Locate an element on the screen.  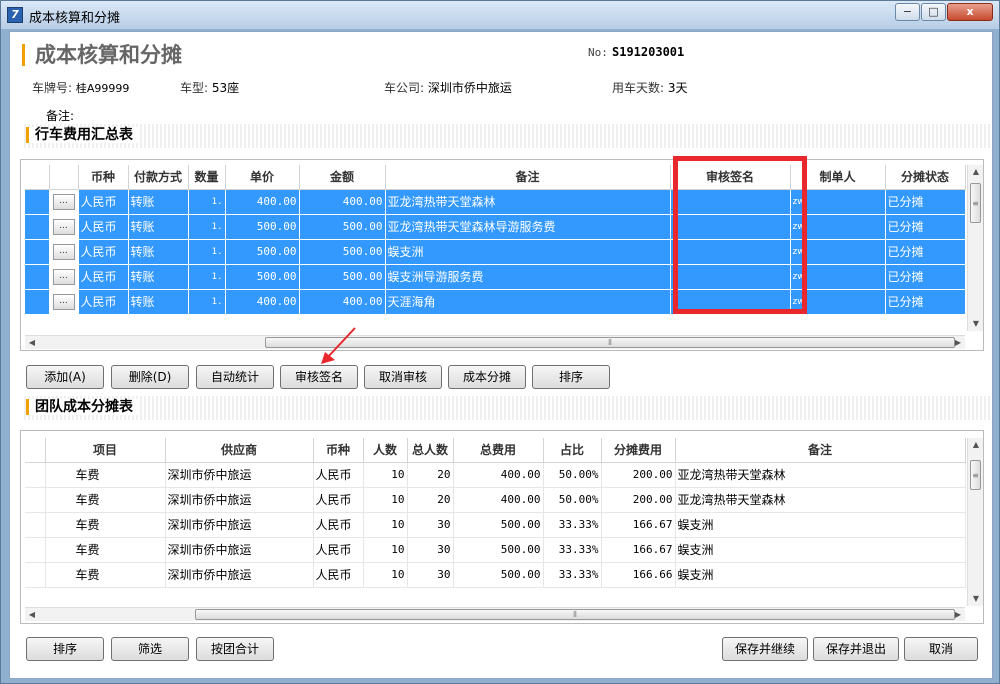
table-row: ... 人民币 转账 1. 400.00 400.00 天涯海角 zw 已分摊 is located at coordinates (495, 302).